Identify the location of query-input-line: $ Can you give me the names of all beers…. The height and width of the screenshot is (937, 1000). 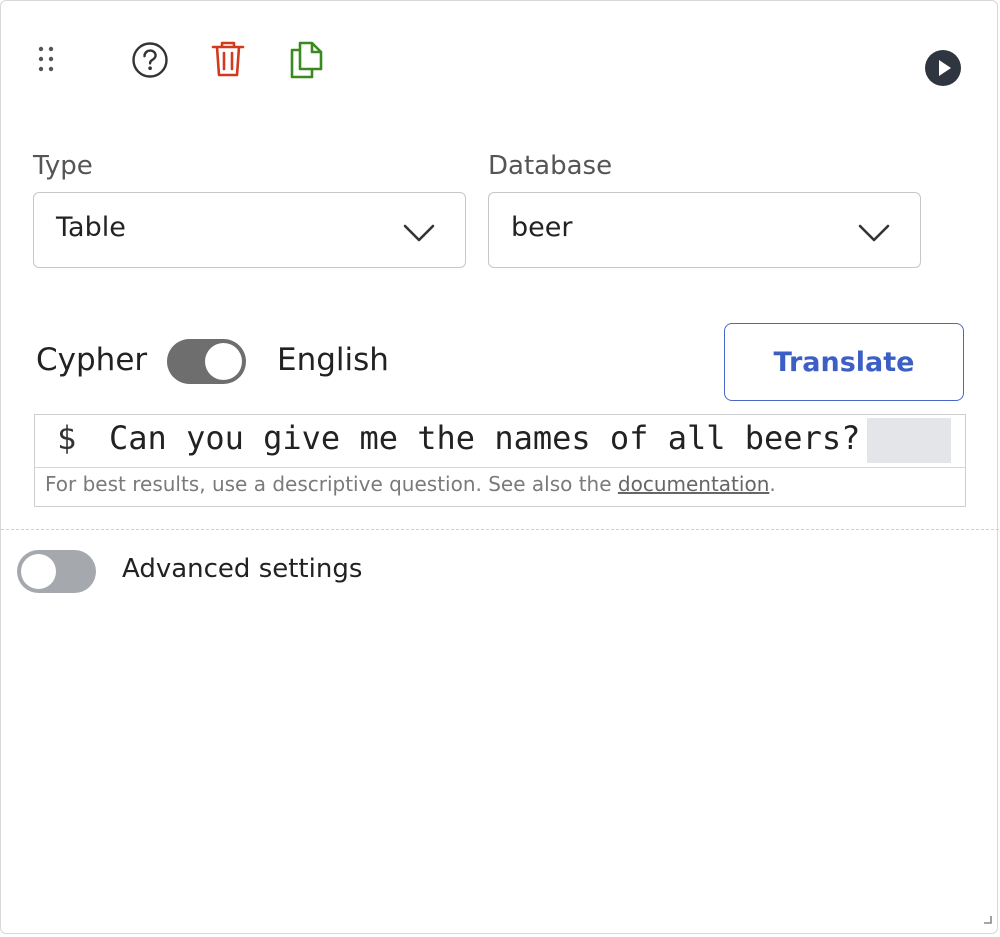
(500, 441).